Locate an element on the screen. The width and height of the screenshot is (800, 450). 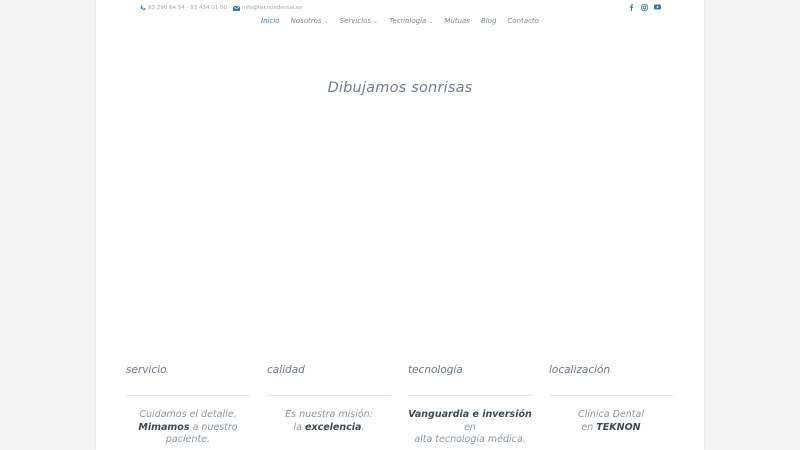
nav-item-mutuas: Mutuas is located at coordinates (457, 21).